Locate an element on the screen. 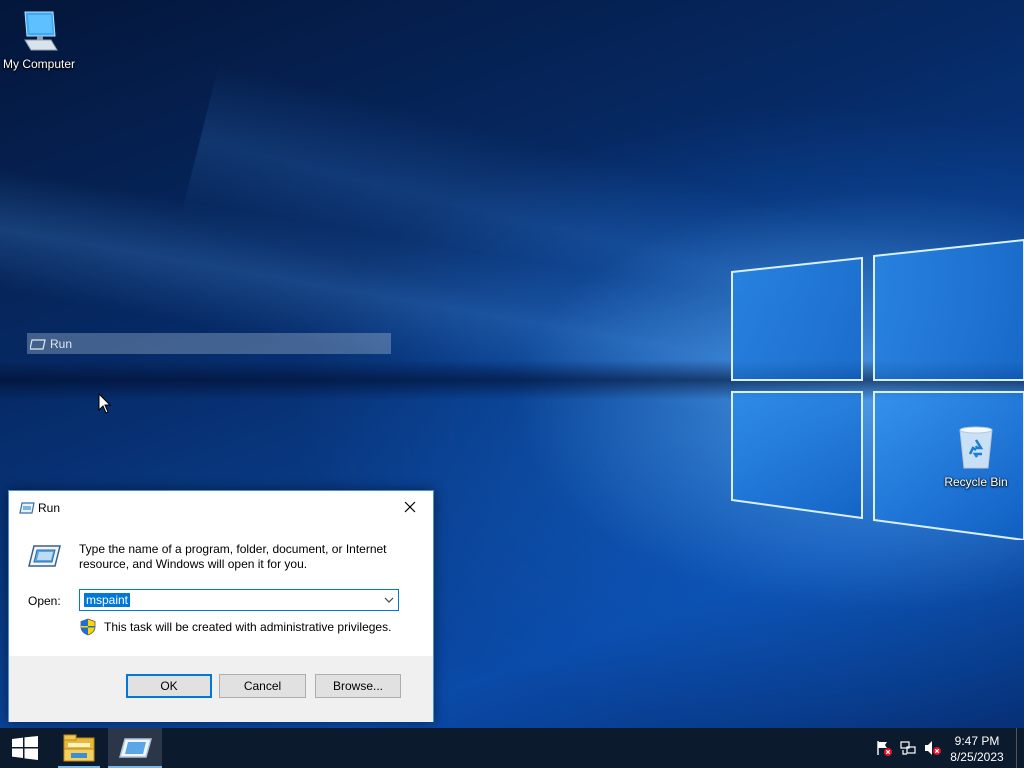 The width and height of the screenshot is (1024, 768). drag-ghost-label: Run is located at coordinates (61, 343).